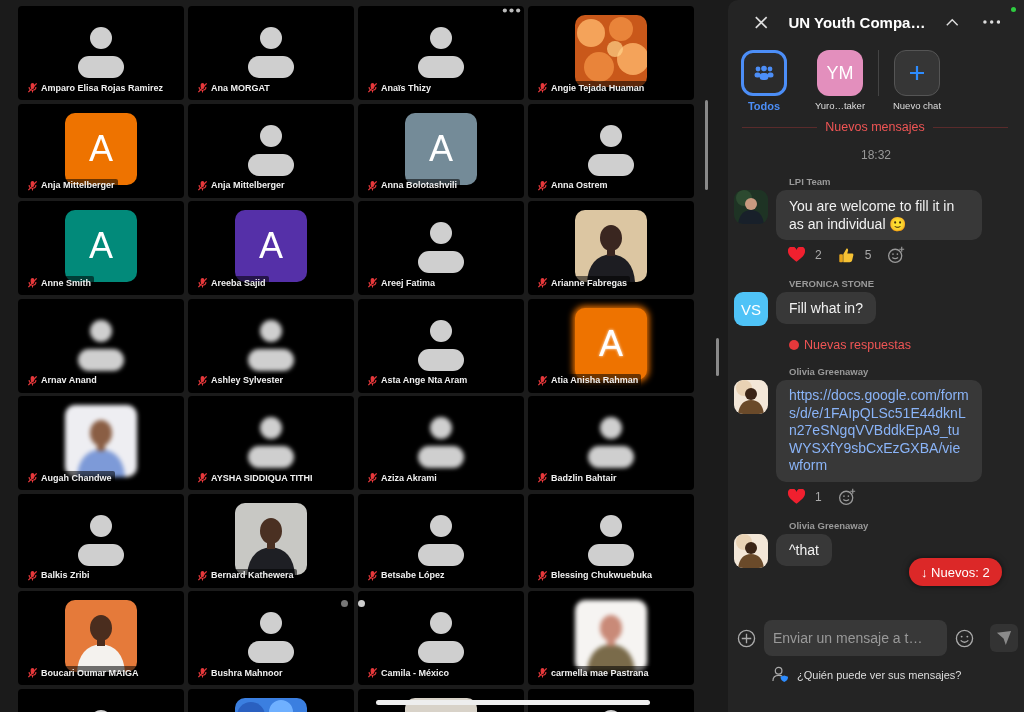  What do you see at coordinates (818, 496) in the screenshot?
I see `reaction-count: 1` at bounding box center [818, 496].